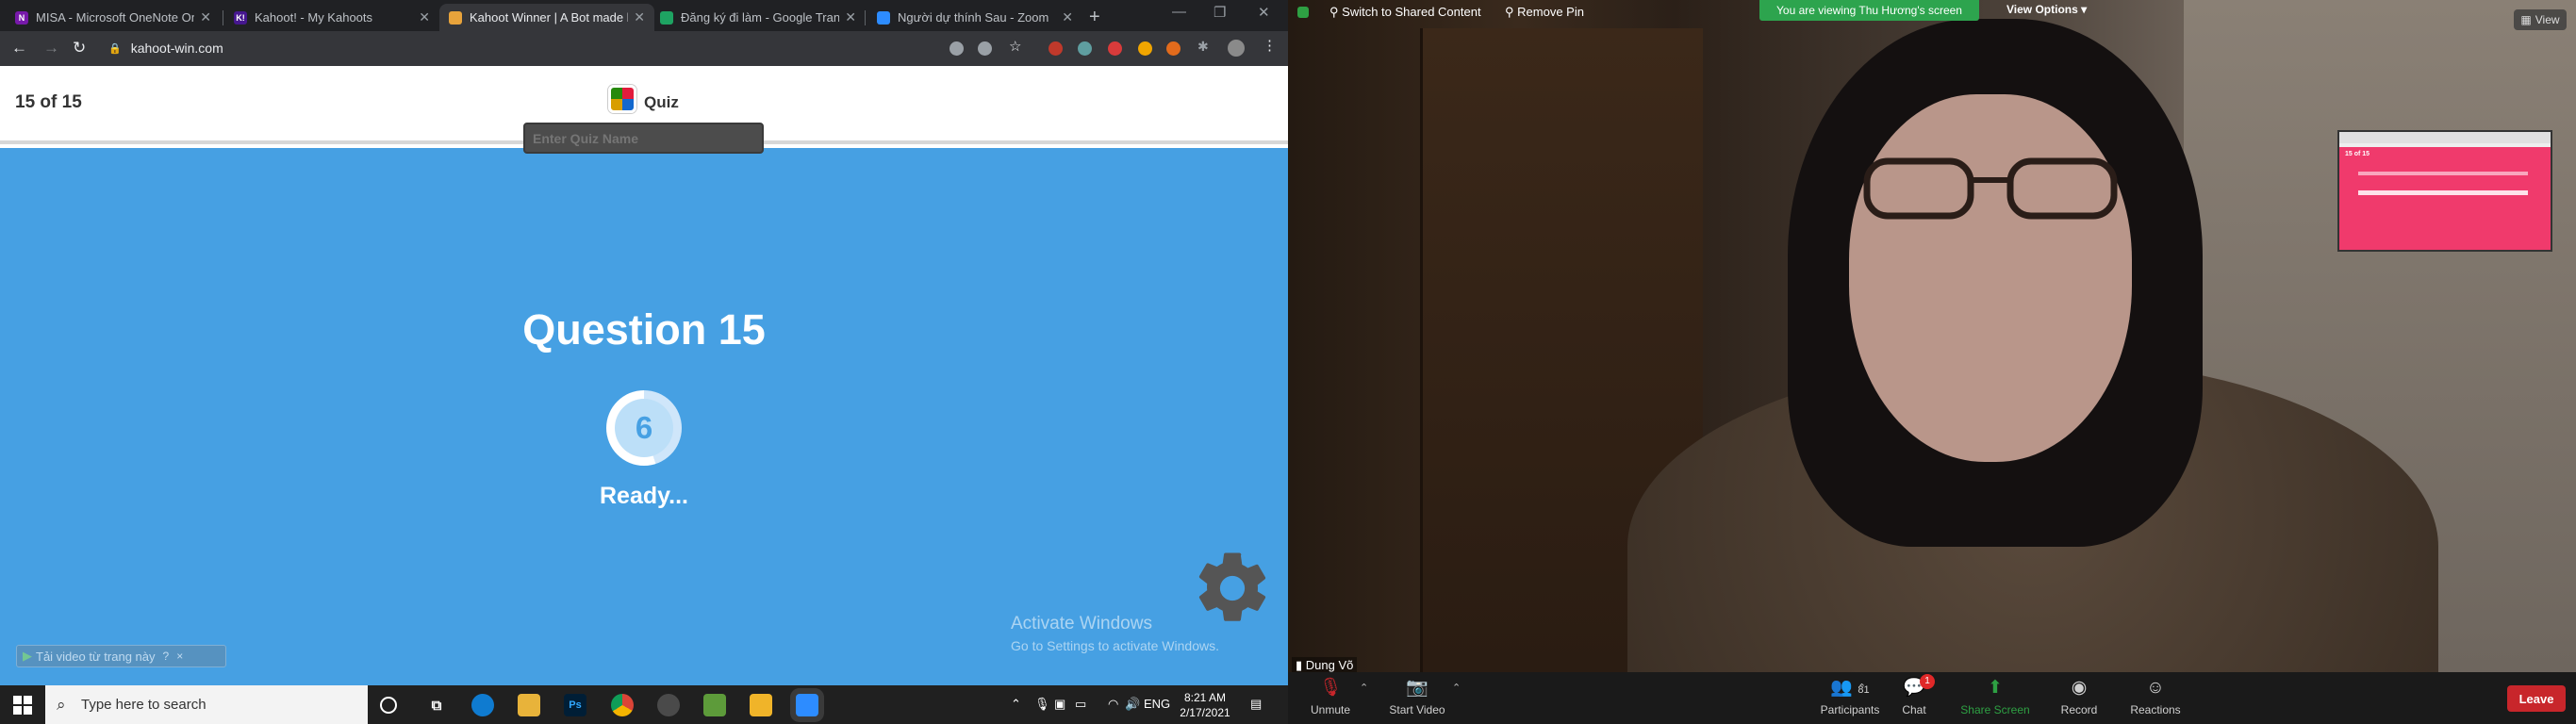  What do you see at coordinates (1990, 188) in the screenshot?
I see `glasses-shape` at bounding box center [1990, 188].